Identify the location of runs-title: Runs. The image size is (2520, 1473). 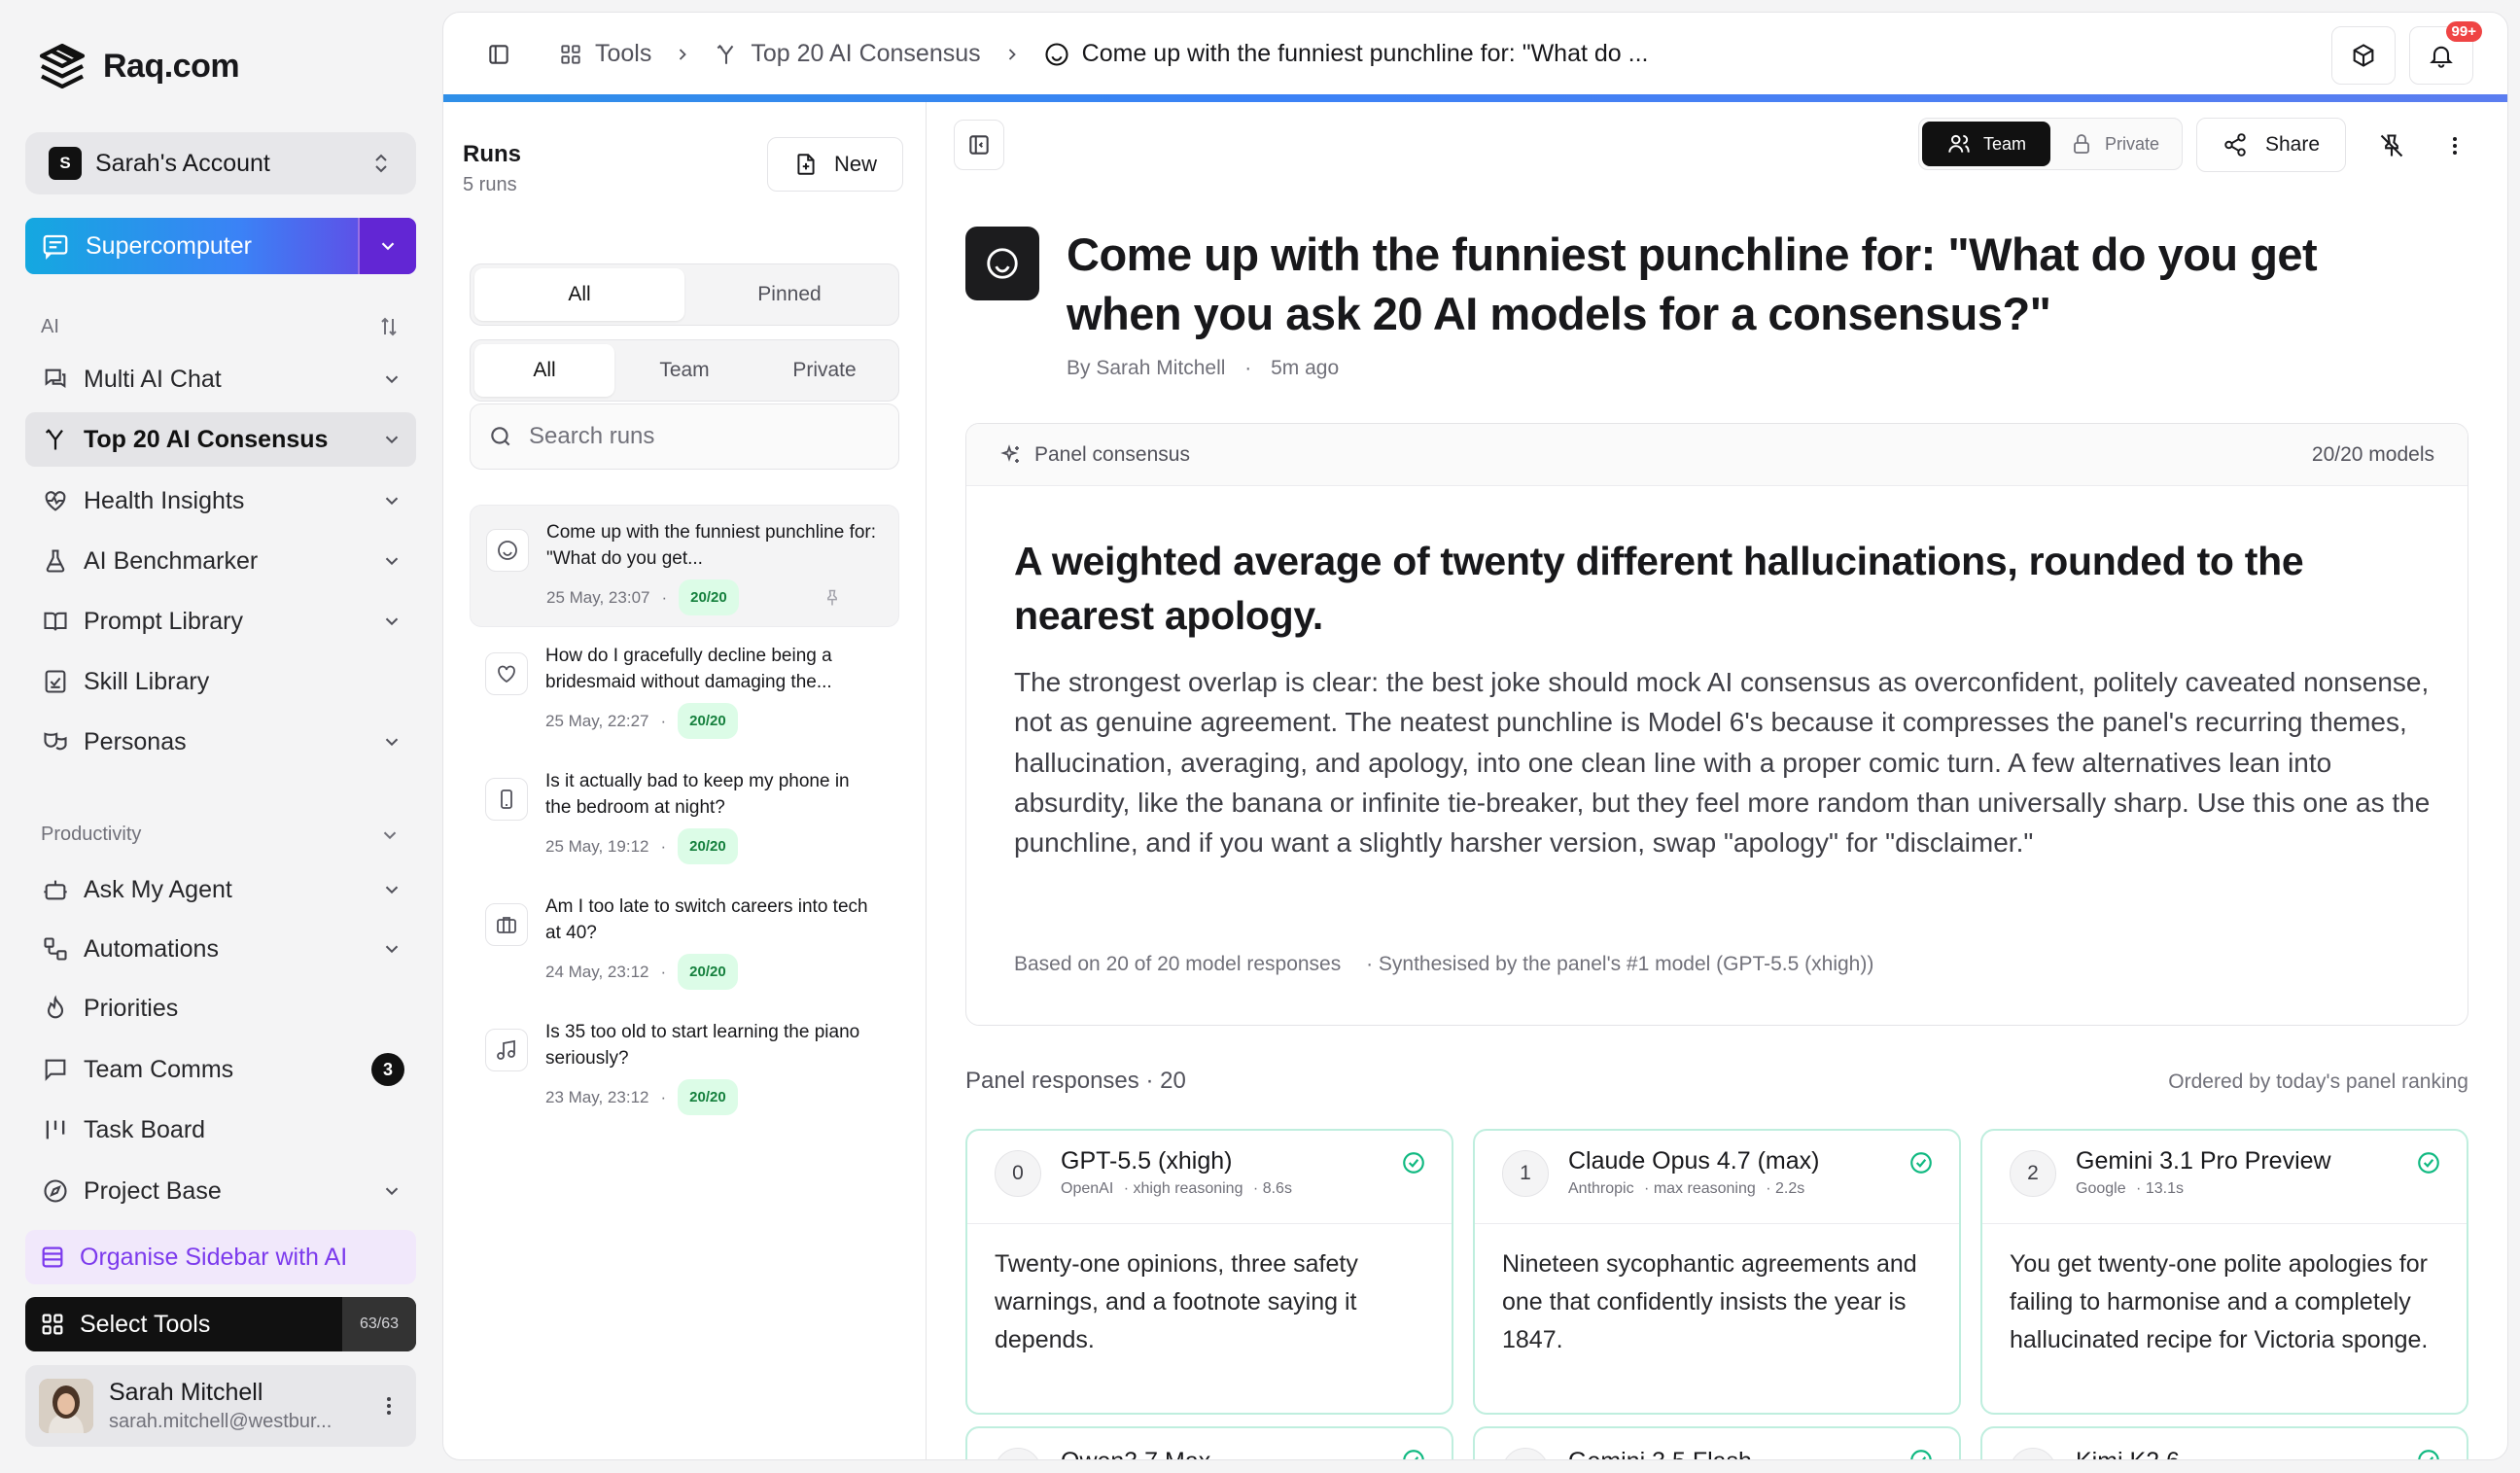
(492, 154).